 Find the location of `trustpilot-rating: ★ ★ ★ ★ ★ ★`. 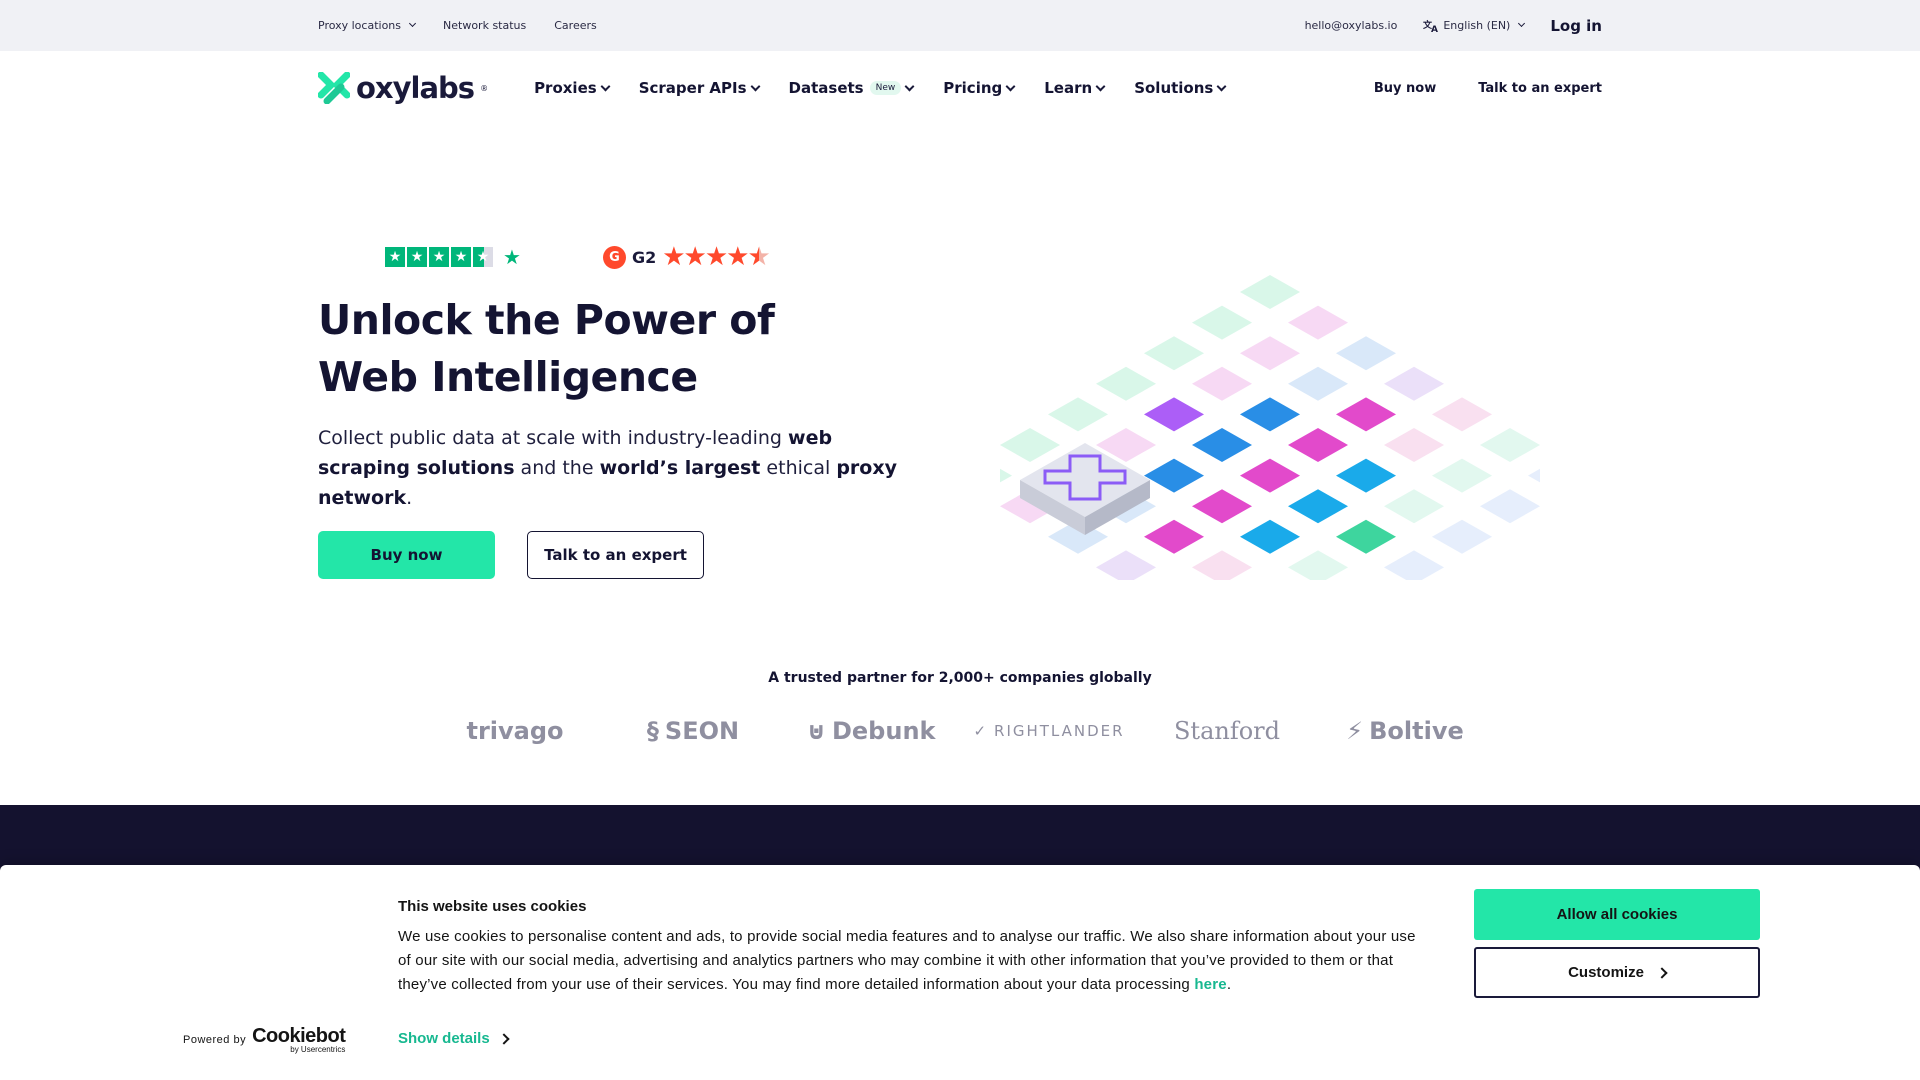

trustpilot-rating: ★ ★ ★ ★ ★ ★ is located at coordinates (453, 257).